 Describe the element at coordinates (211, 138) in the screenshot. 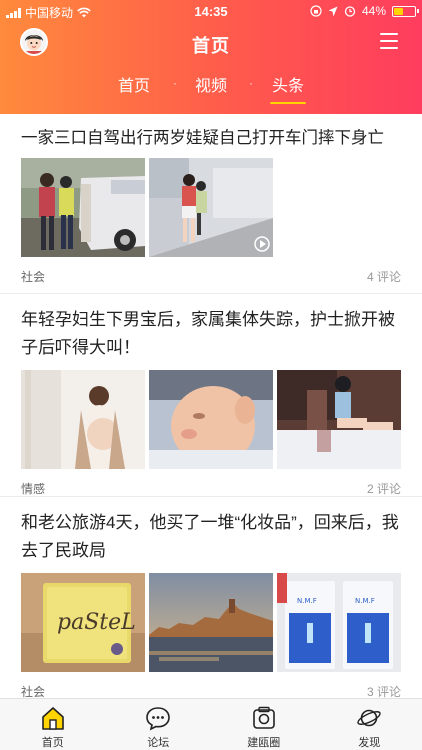

I see `article-title: 一家三口自驾出行两岁娃疑自己打开车门摔下身亡` at that location.